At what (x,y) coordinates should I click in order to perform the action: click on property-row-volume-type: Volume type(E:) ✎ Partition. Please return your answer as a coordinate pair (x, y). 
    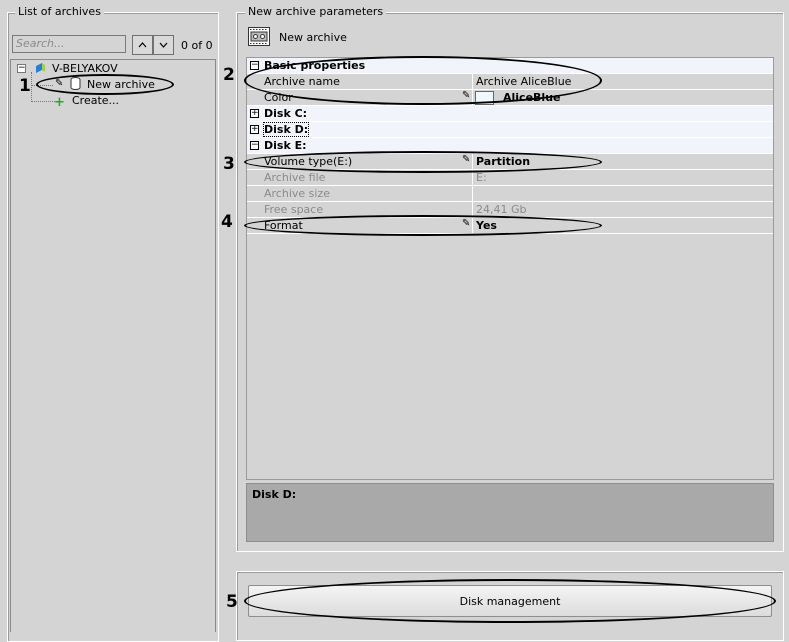
    Looking at the image, I should click on (510, 162).